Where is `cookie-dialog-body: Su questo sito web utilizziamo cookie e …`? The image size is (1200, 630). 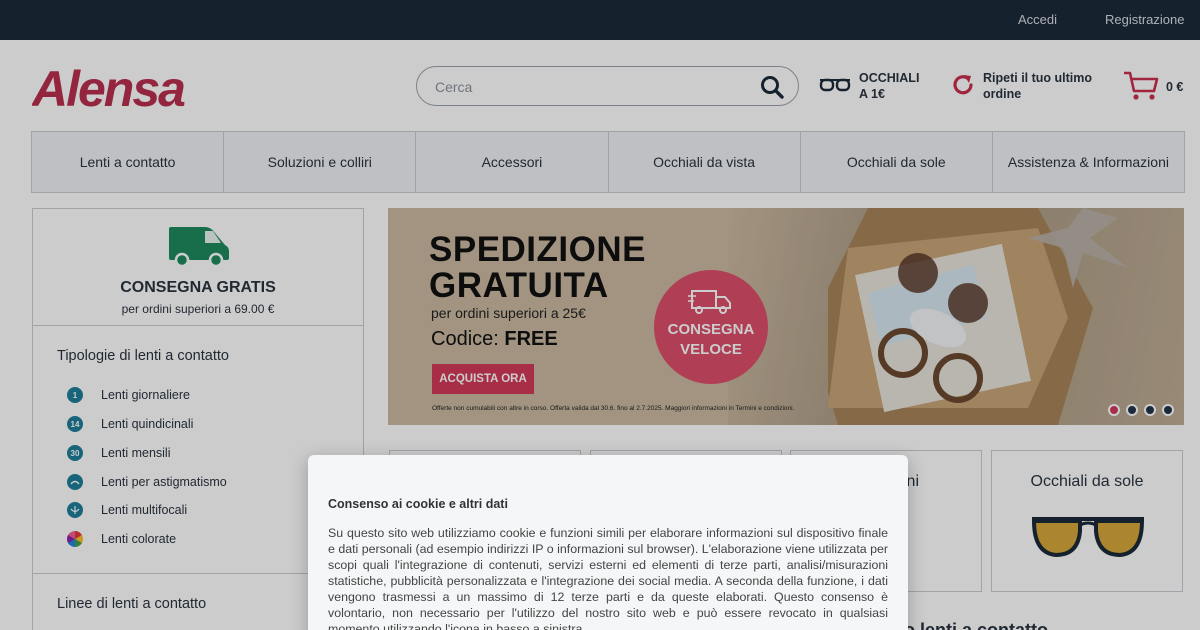
cookie-dialog-body: Su questo sito web utilizziamo cookie e … is located at coordinates (608, 578).